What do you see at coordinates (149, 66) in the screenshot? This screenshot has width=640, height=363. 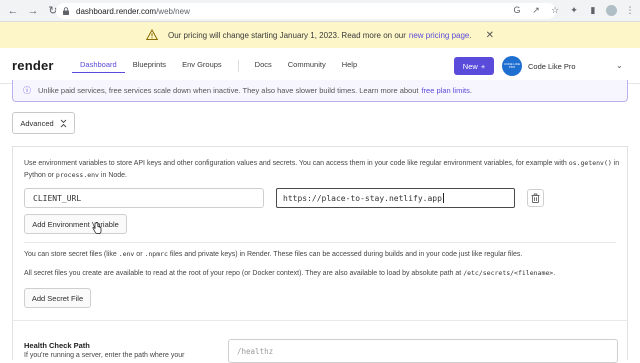 I see `nav-blueprints: Blueprints` at bounding box center [149, 66].